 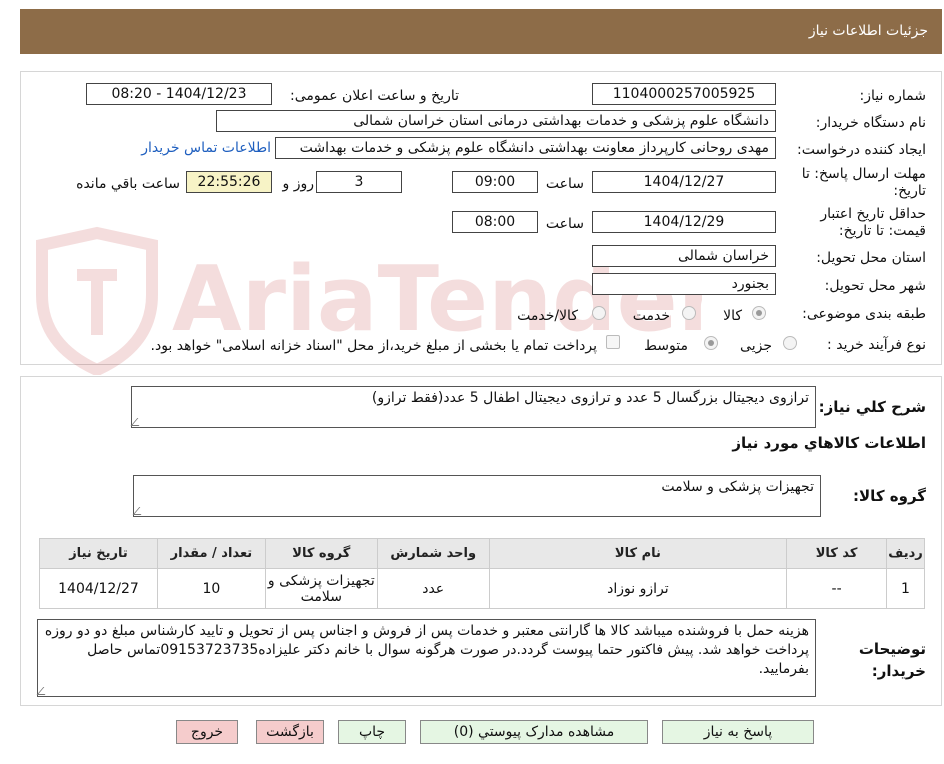 I want to click on reply-button: پاسخ به نیاز, so click(x=738, y=732).